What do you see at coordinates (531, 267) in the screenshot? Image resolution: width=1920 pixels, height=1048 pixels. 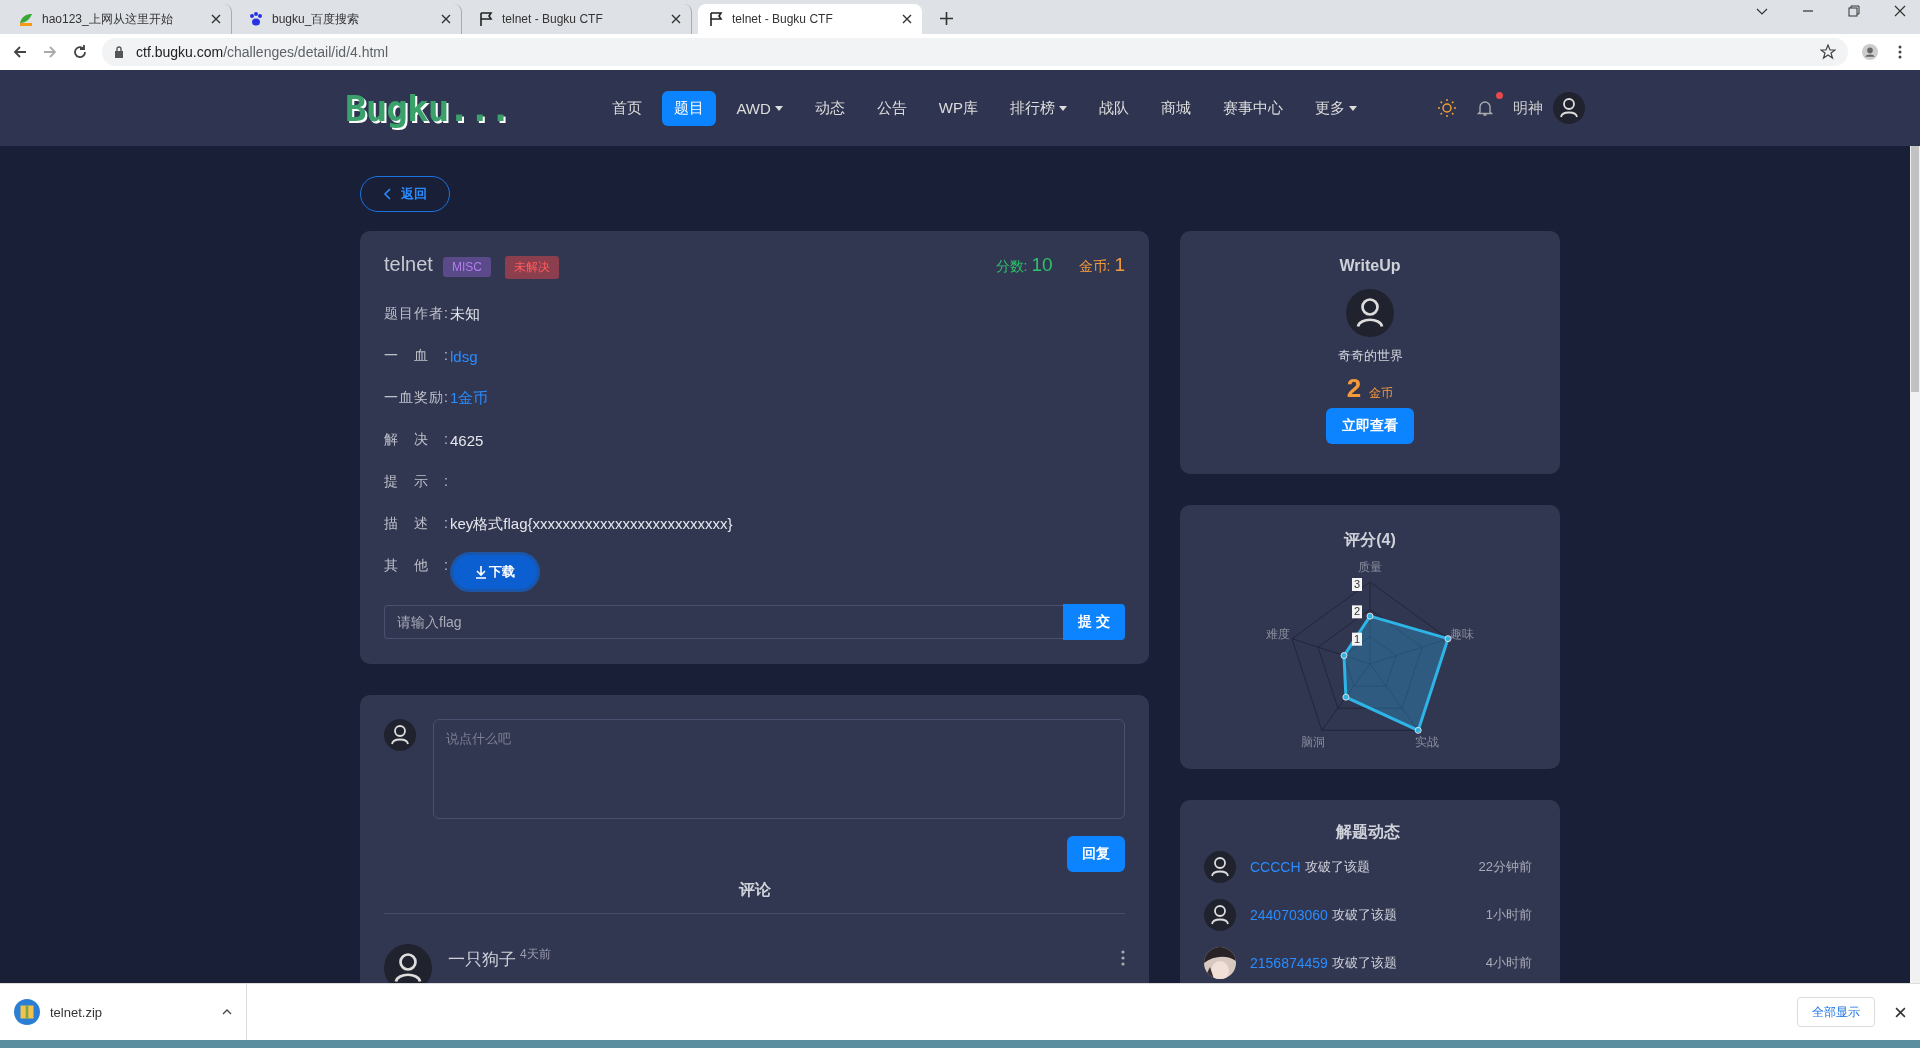 I see `status-tag: 未解决` at bounding box center [531, 267].